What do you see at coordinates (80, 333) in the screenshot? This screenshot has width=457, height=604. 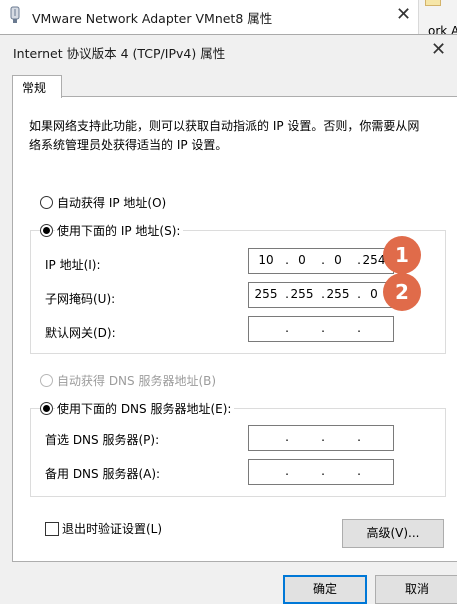 I see `default-gateway-label: 默认网关(D):` at bounding box center [80, 333].